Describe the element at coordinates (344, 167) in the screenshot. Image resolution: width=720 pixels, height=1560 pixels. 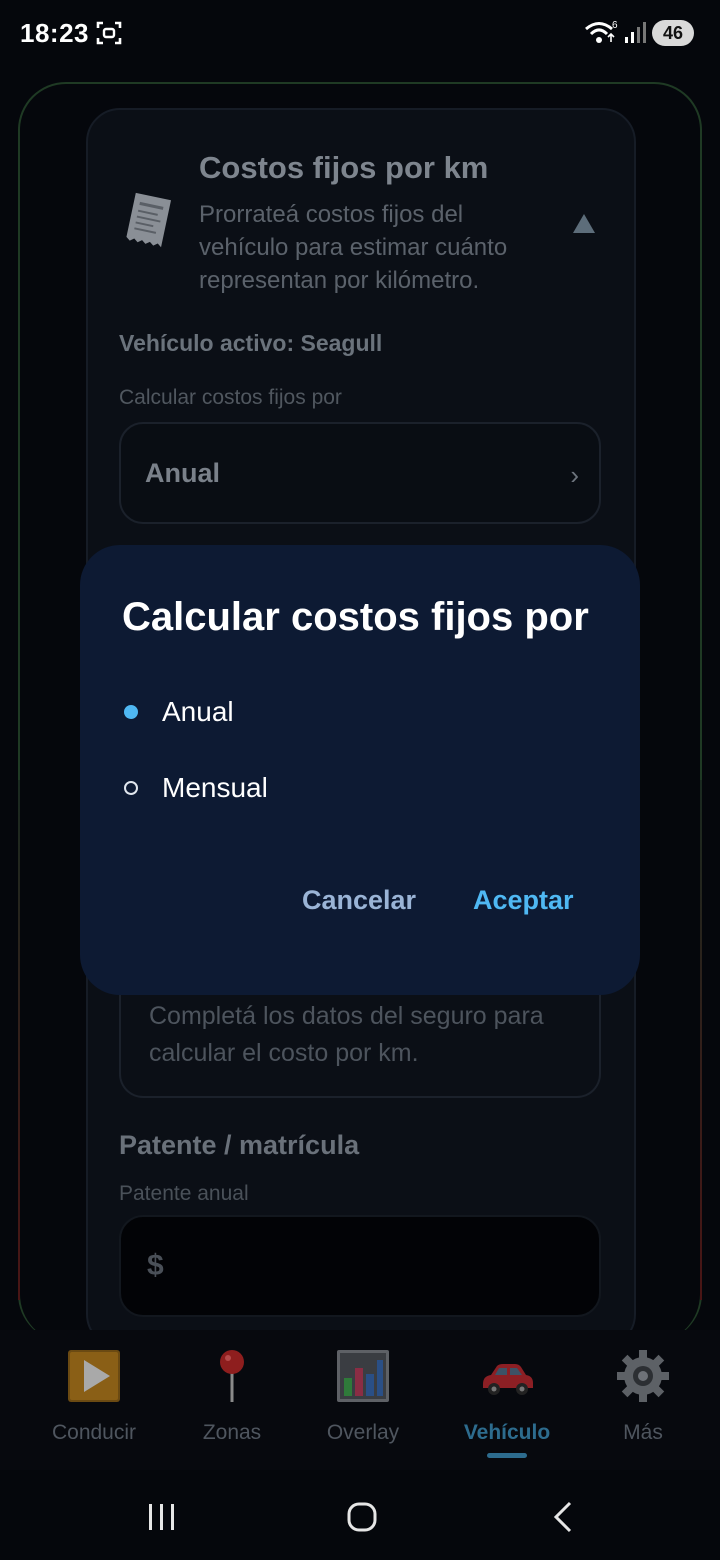
I see `card-title: Costos fijos por km` at that location.